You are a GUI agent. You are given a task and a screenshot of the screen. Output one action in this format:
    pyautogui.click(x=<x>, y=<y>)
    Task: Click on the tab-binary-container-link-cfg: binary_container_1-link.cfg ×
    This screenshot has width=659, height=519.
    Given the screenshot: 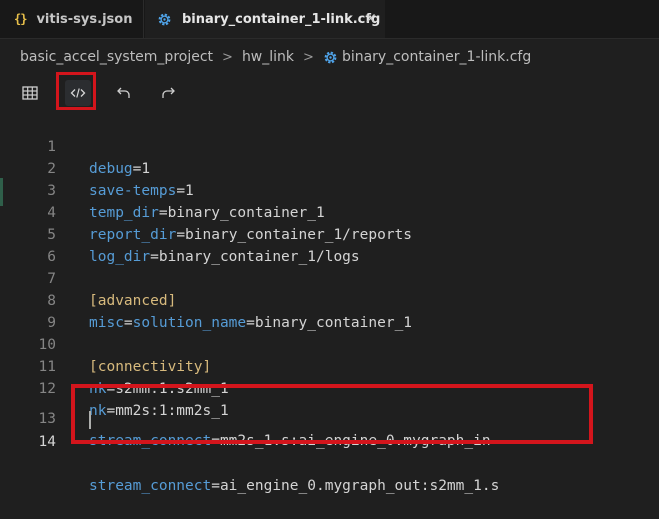 What is the action you would take?
    pyautogui.click(x=265, y=19)
    